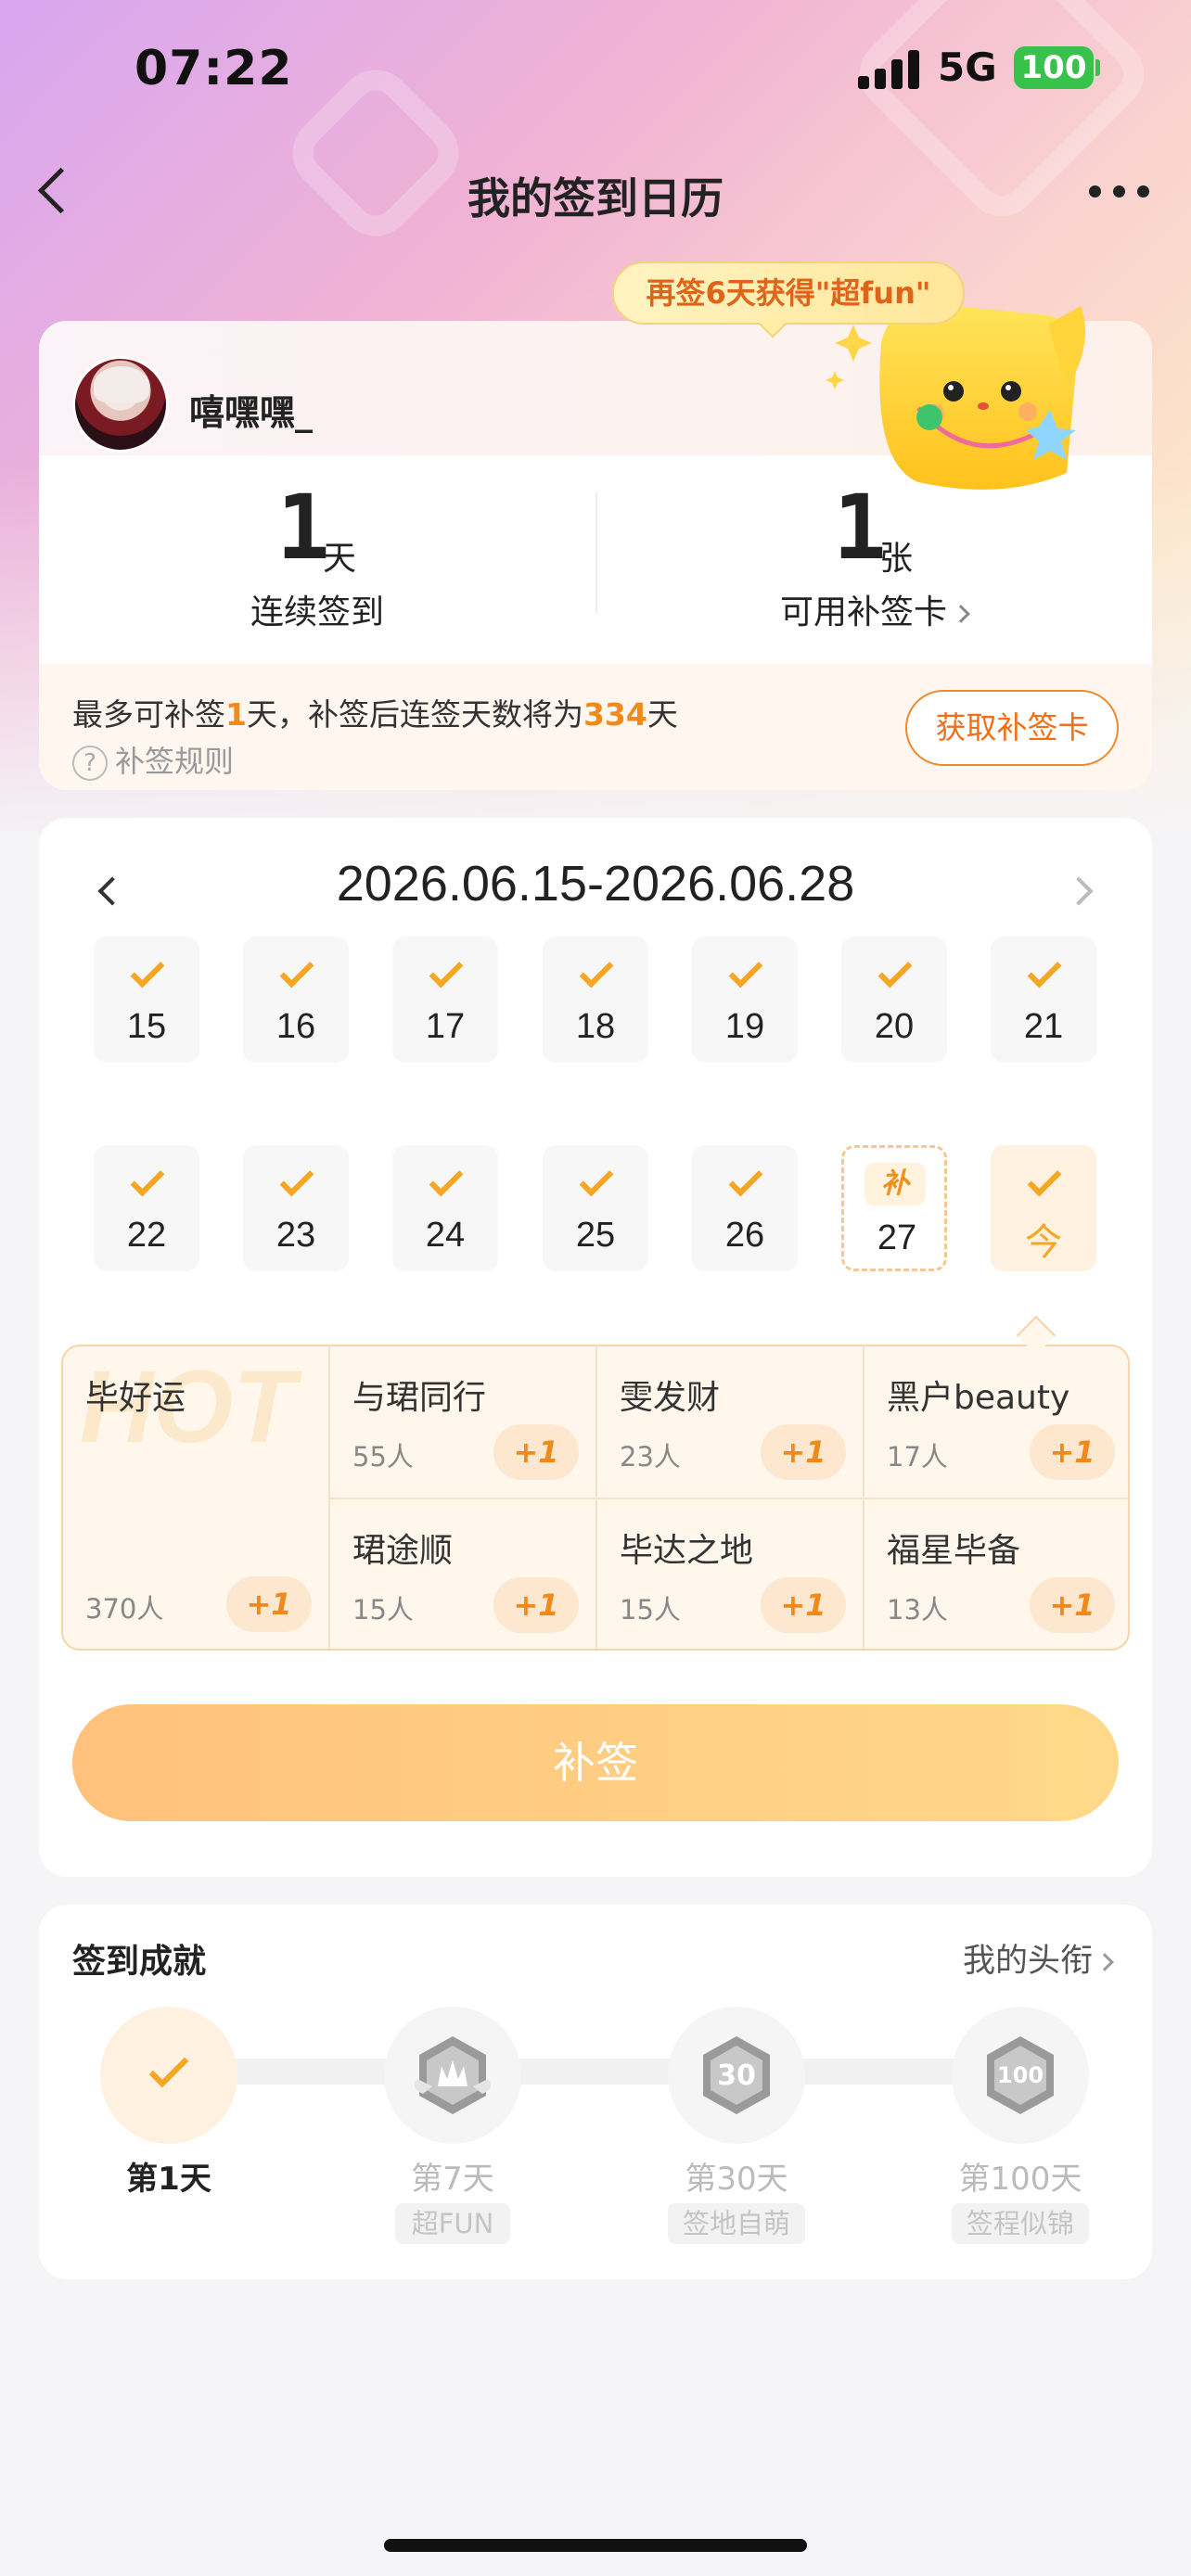 The image size is (1191, 2576). Describe the element at coordinates (414, 715) in the screenshot. I see `info-text-2: 天，补签后连签天数将为` at that location.